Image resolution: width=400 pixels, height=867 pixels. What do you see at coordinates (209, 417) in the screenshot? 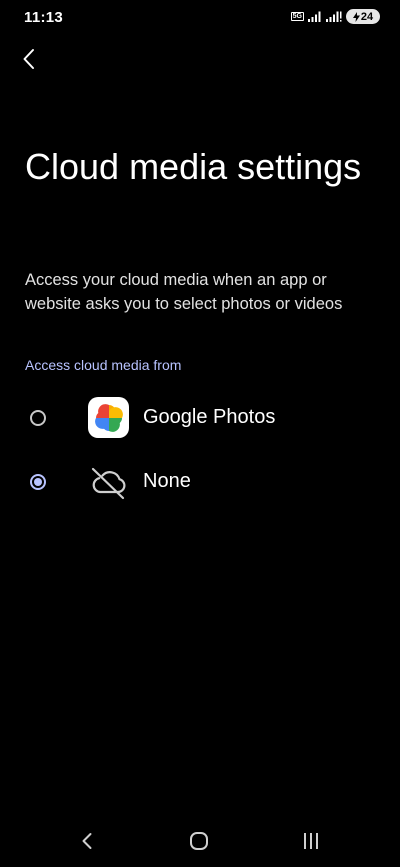
I see `option-label: Google Photos` at bounding box center [209, 417].